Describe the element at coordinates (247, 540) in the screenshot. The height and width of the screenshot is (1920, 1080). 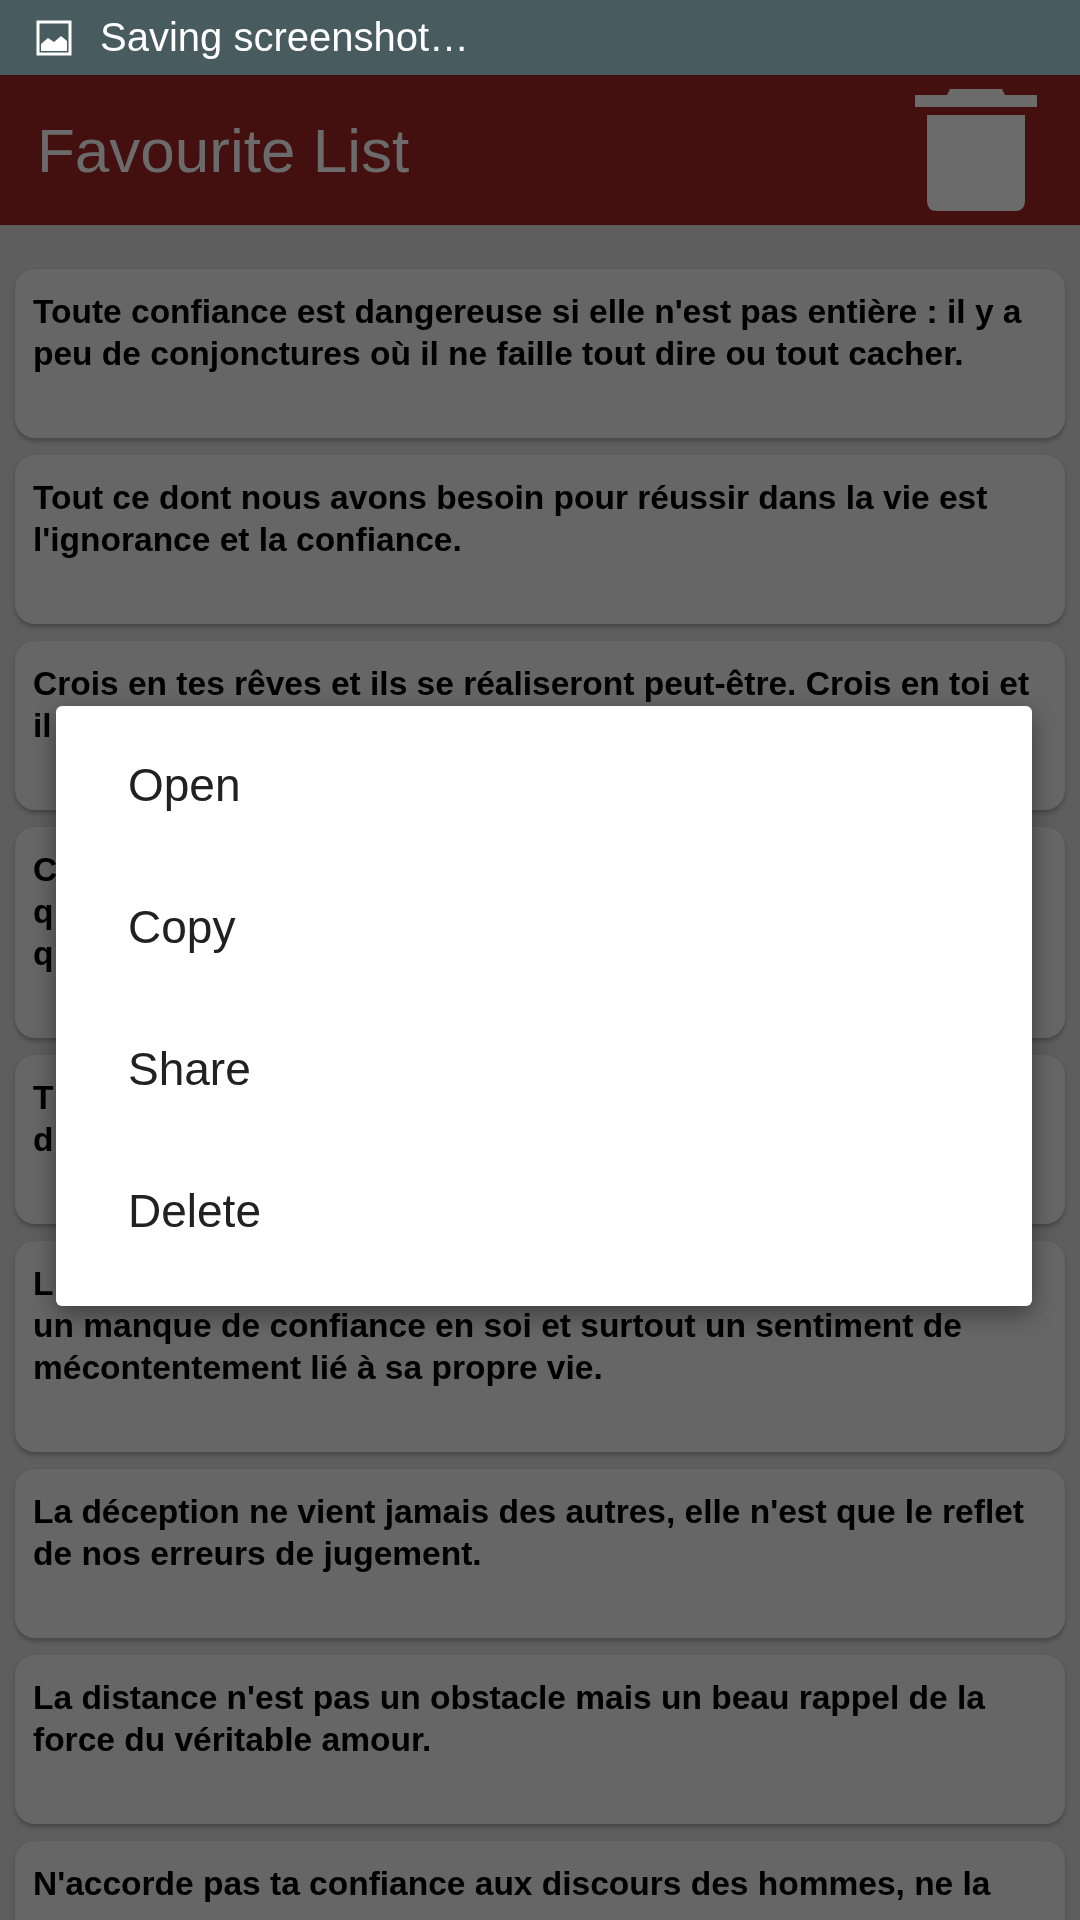
I see `quote-line: l'ignorance et la confiance.` at that location.